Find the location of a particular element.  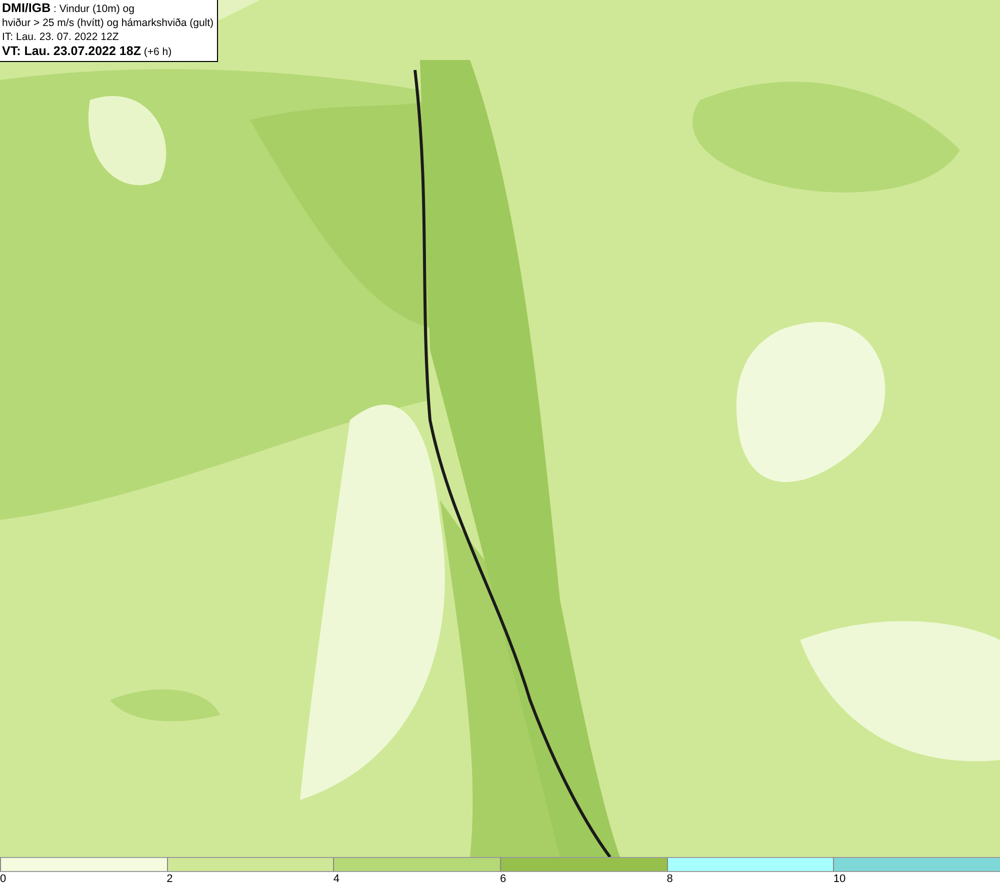

caption-line: hviður > 25 m/s (hvítt) og hámarkshviða (gult) is located at coordinates (108, 23).